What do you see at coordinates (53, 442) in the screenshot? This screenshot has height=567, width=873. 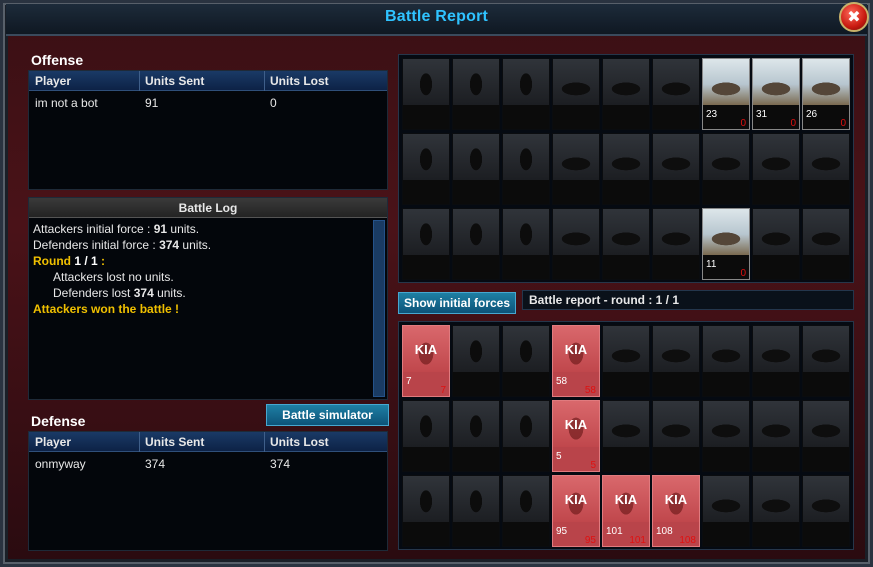 I see `header-player: Player` at bounding box center [53, 442].